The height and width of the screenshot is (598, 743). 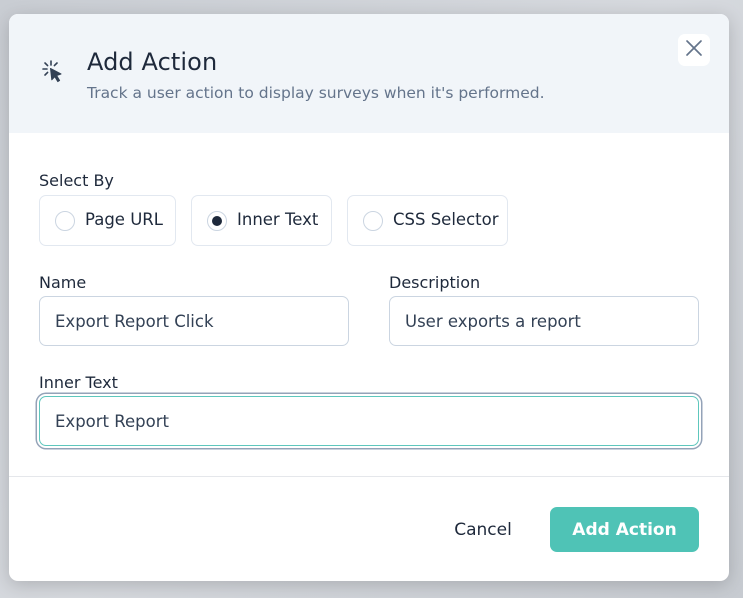 I want to click on select-by-label: Select By, so click(x=76, y=180).